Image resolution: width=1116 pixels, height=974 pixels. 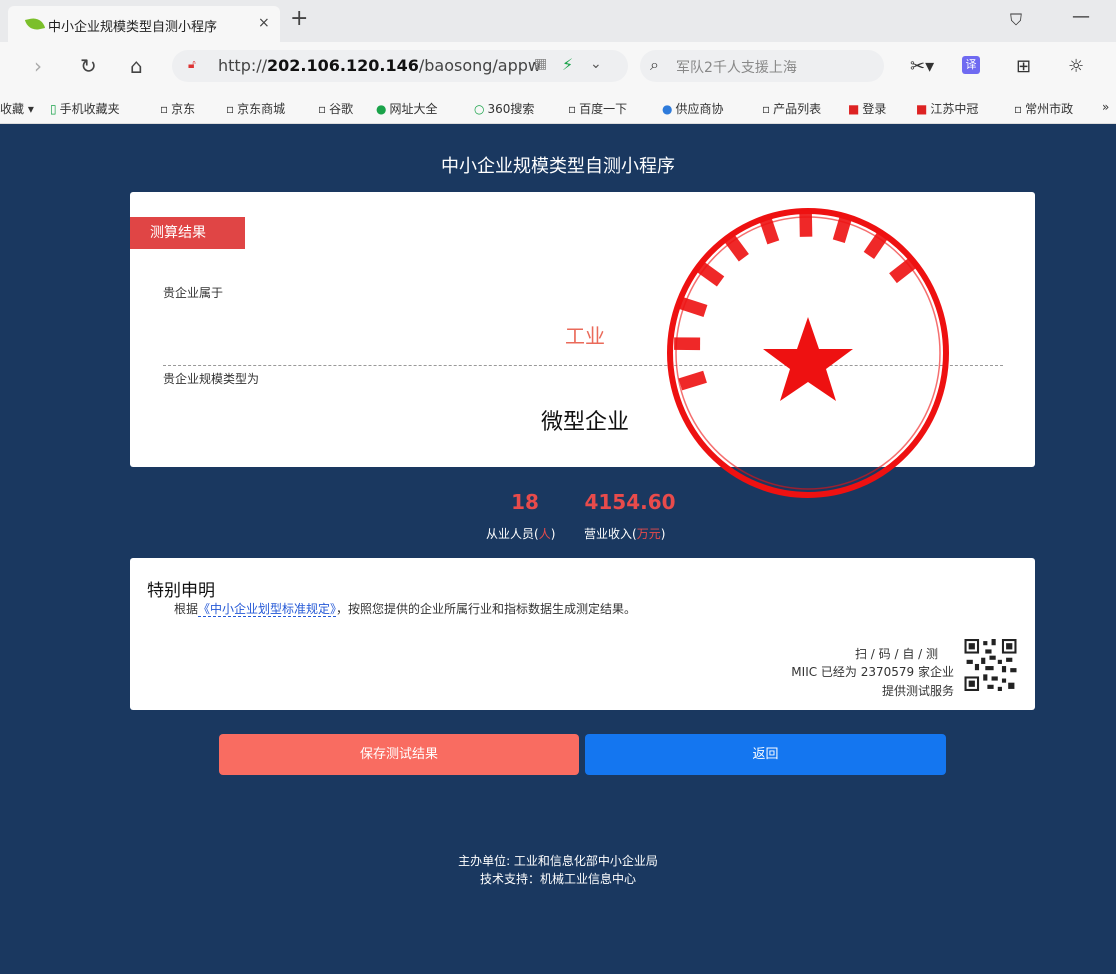 I want to click on apps-grid-icon: ⊞, so click(x=1023, y=66).